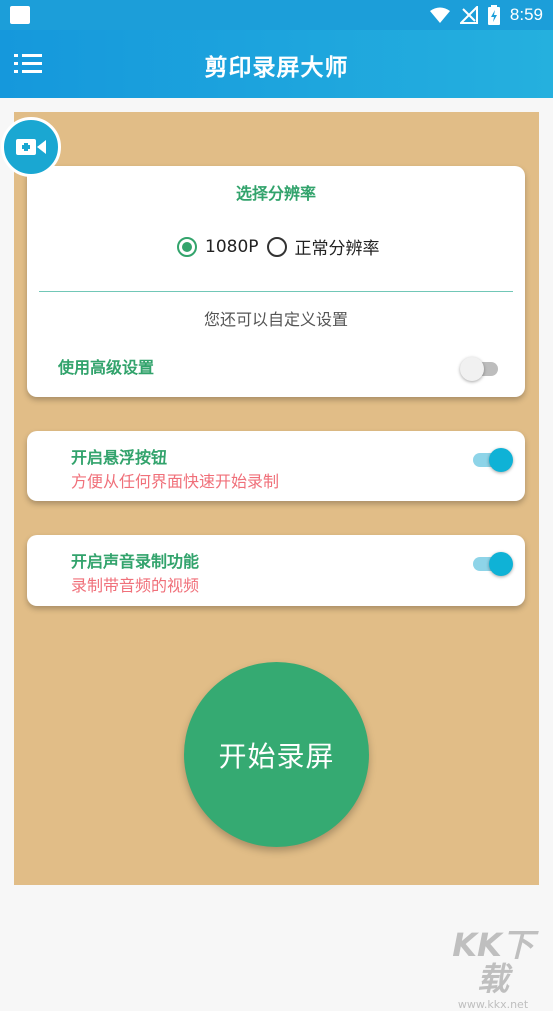 The width and height of the screenshot is (553, 1011). I want to click on radio-normal-resolution-label: 正常分辨率, so click(337, 246).